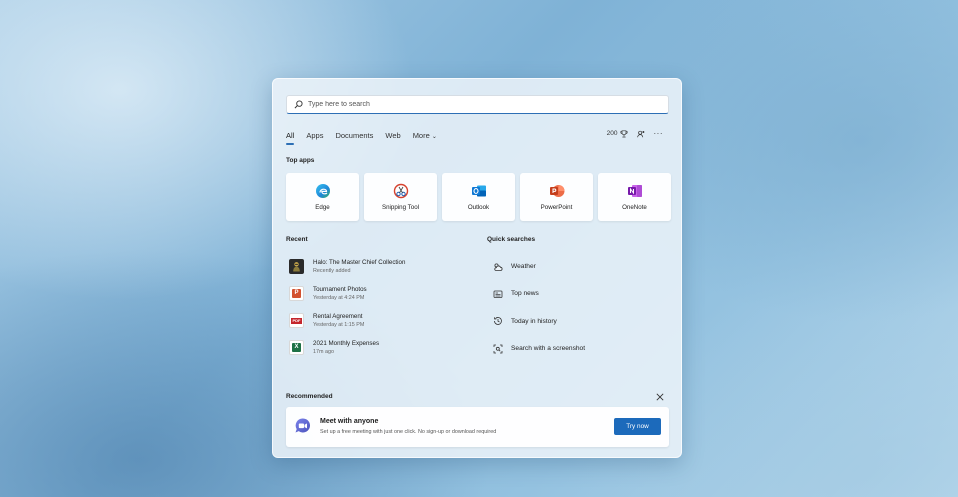 The width and height of the screenshot is (958, 497). What do you see at coordinates (635, 133) in the screenshot?
I see `header-tools: 200 ···` at bounding box center [635, 133].